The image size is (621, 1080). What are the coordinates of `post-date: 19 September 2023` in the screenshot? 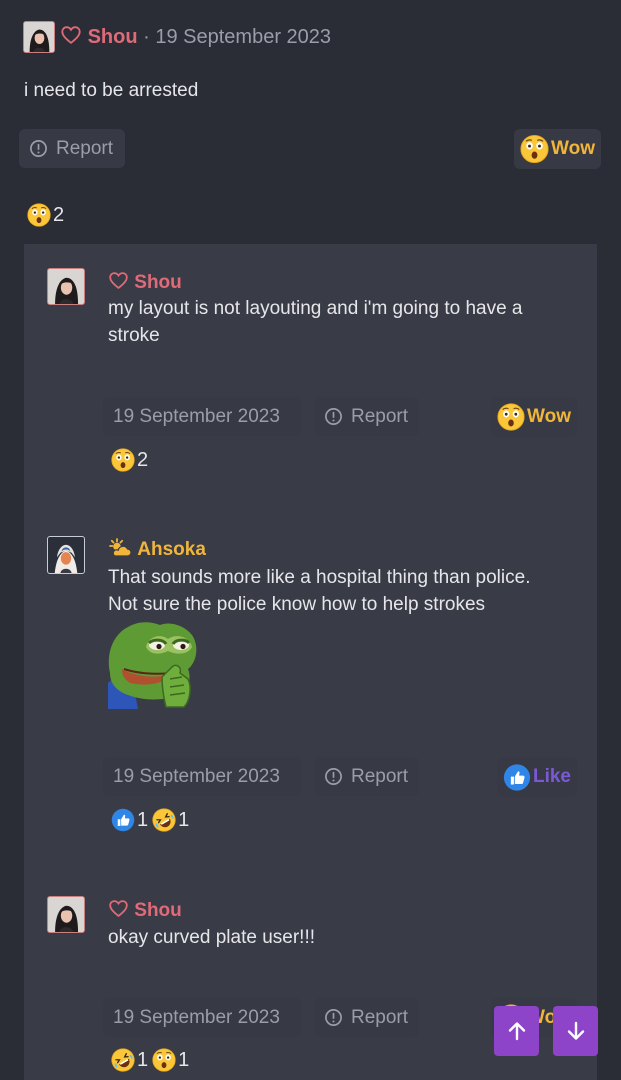 It's located at (243, 37).